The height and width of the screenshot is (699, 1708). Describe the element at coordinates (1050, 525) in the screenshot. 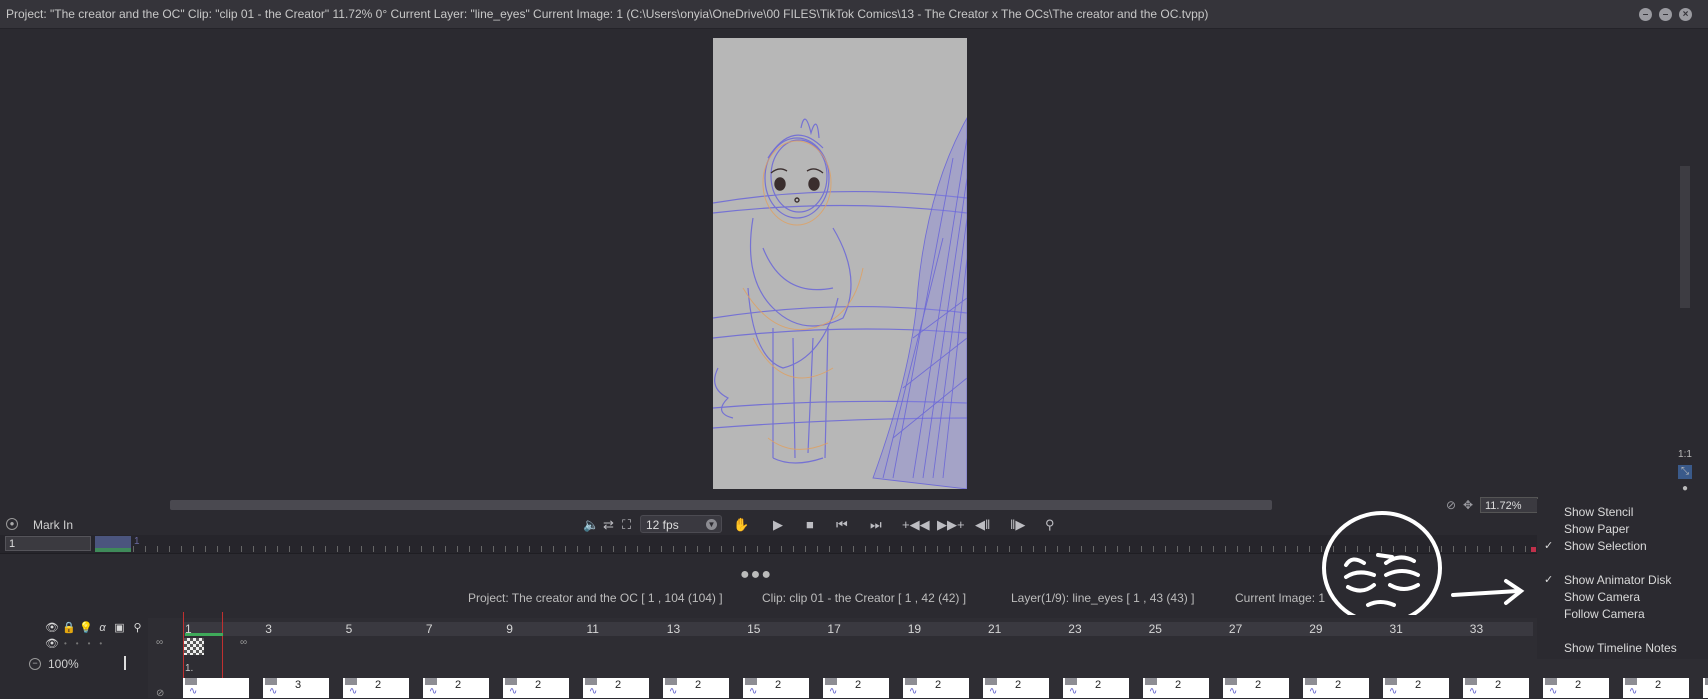

I see `marker-pin-icon: ⚲` at that location.